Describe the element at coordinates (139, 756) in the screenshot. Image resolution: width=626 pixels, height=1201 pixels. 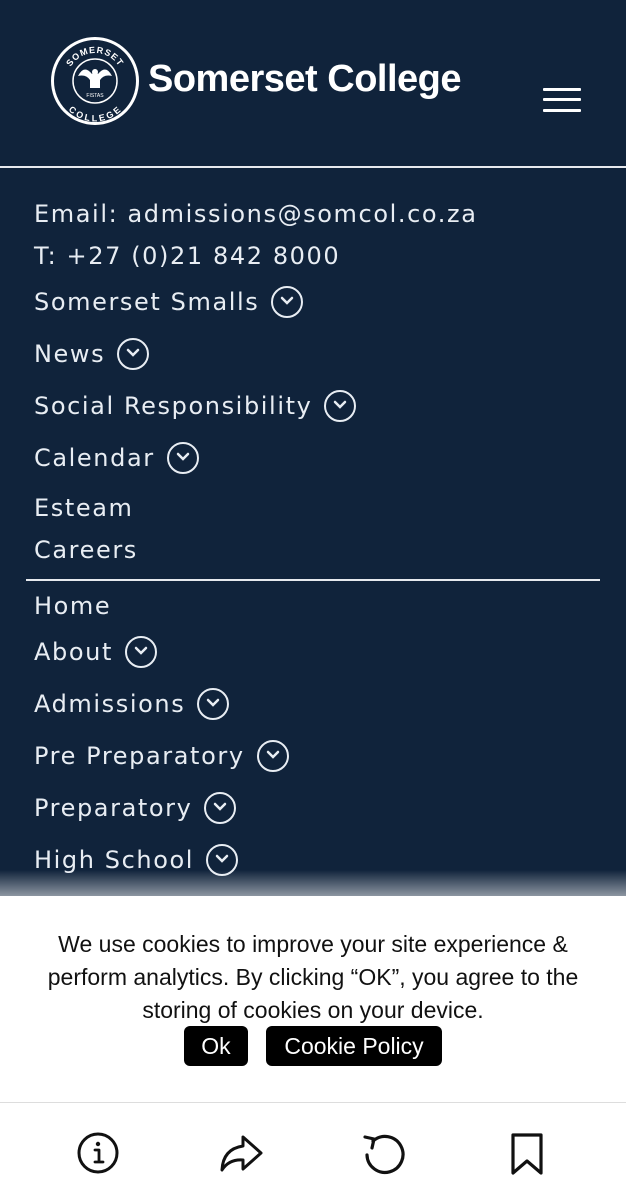
I see `nav-item-label: Pre Preparatory` at that location.